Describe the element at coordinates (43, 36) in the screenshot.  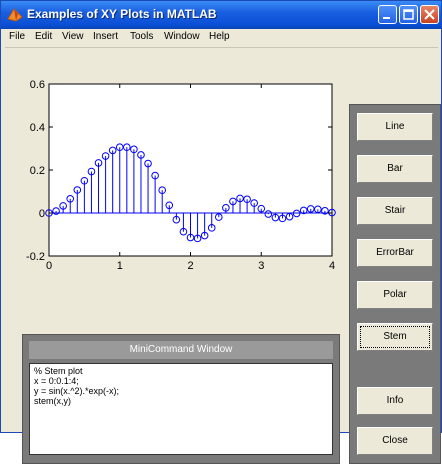
I see `menu-edit: Edit` at that location.